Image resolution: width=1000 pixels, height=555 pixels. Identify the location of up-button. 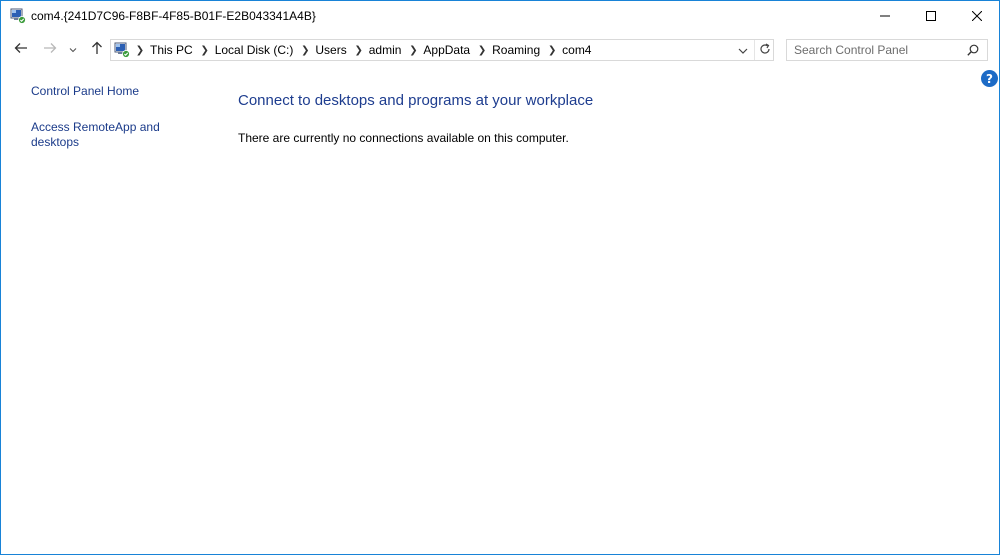
(97, 49).